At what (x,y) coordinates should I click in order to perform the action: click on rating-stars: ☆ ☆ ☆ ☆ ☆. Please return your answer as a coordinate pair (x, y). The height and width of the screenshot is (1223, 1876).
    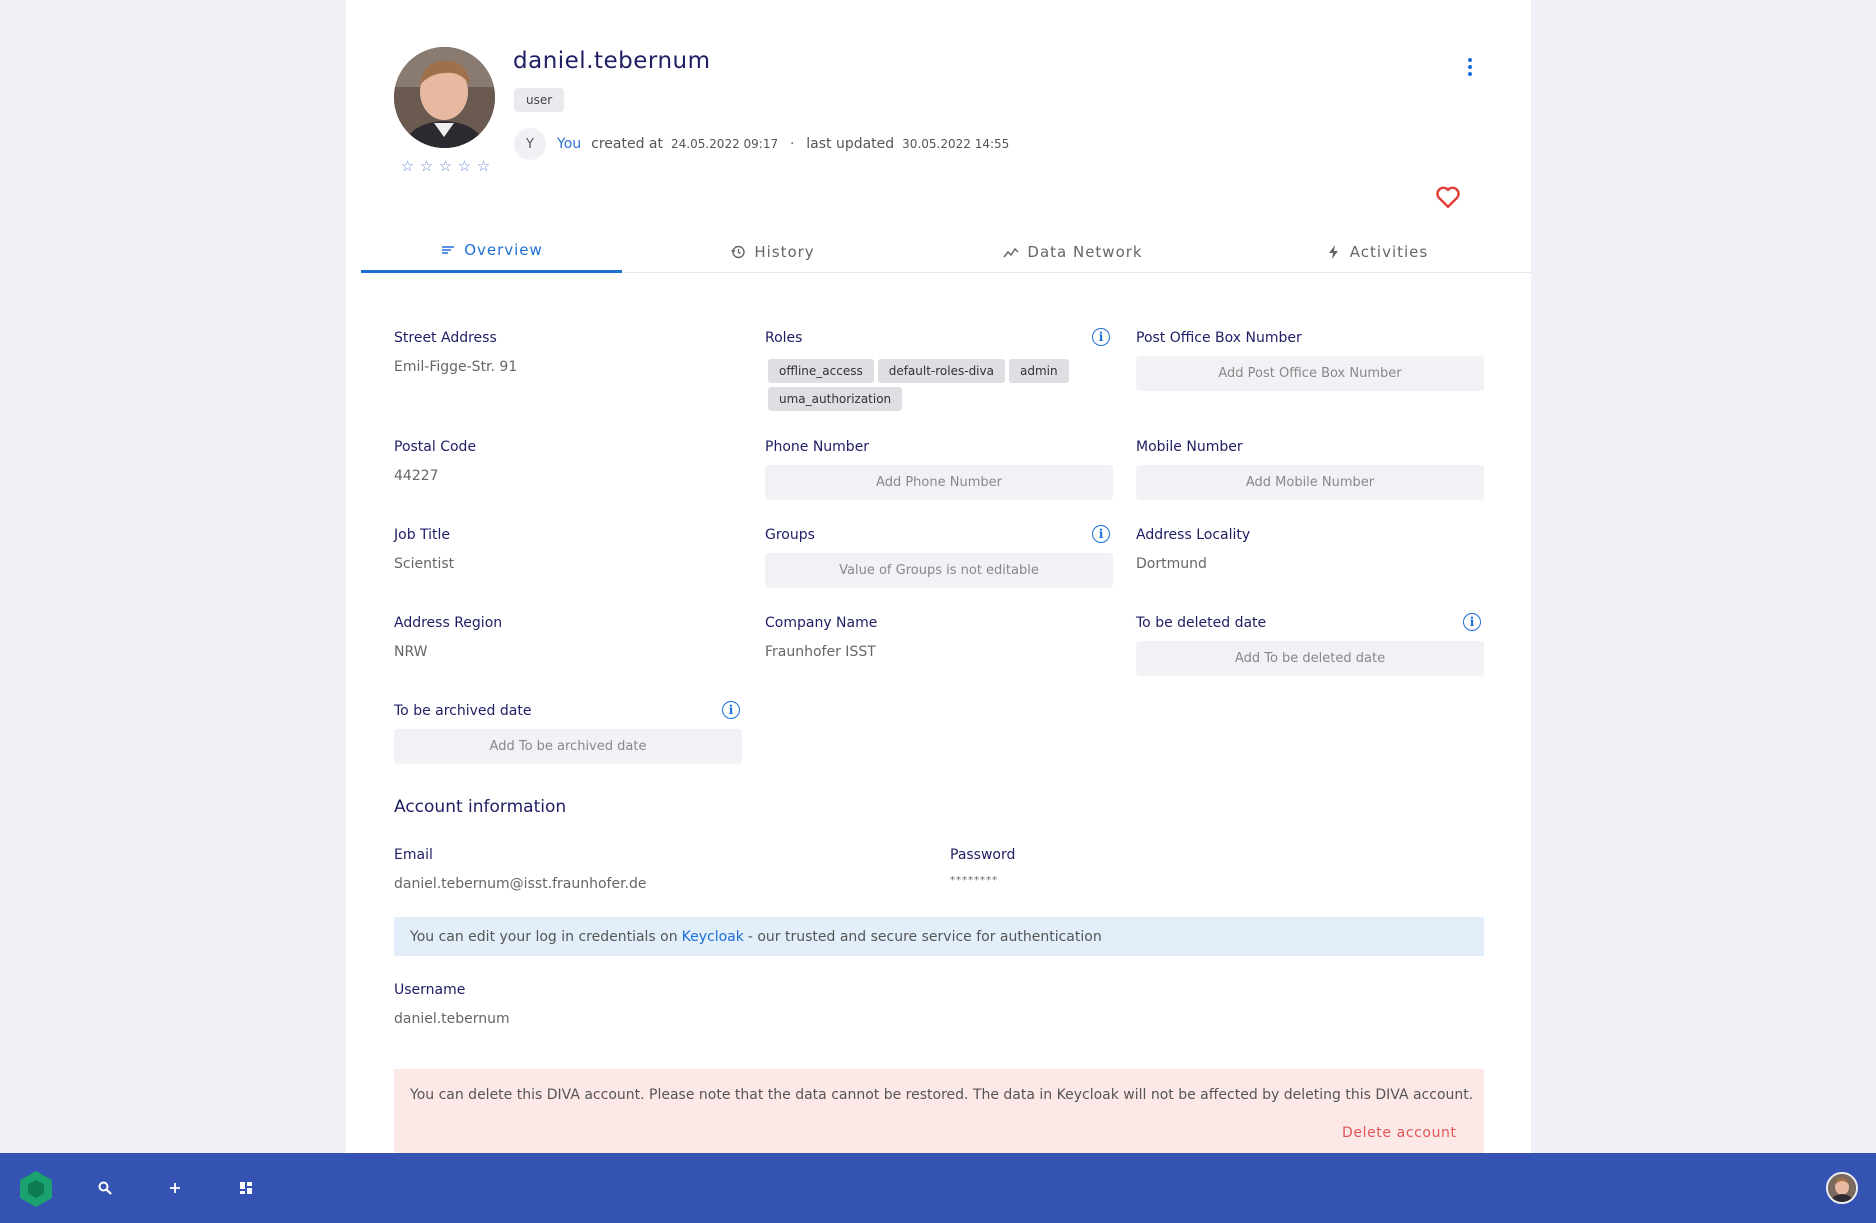
    Looking at the image, I should click on (445, 166).